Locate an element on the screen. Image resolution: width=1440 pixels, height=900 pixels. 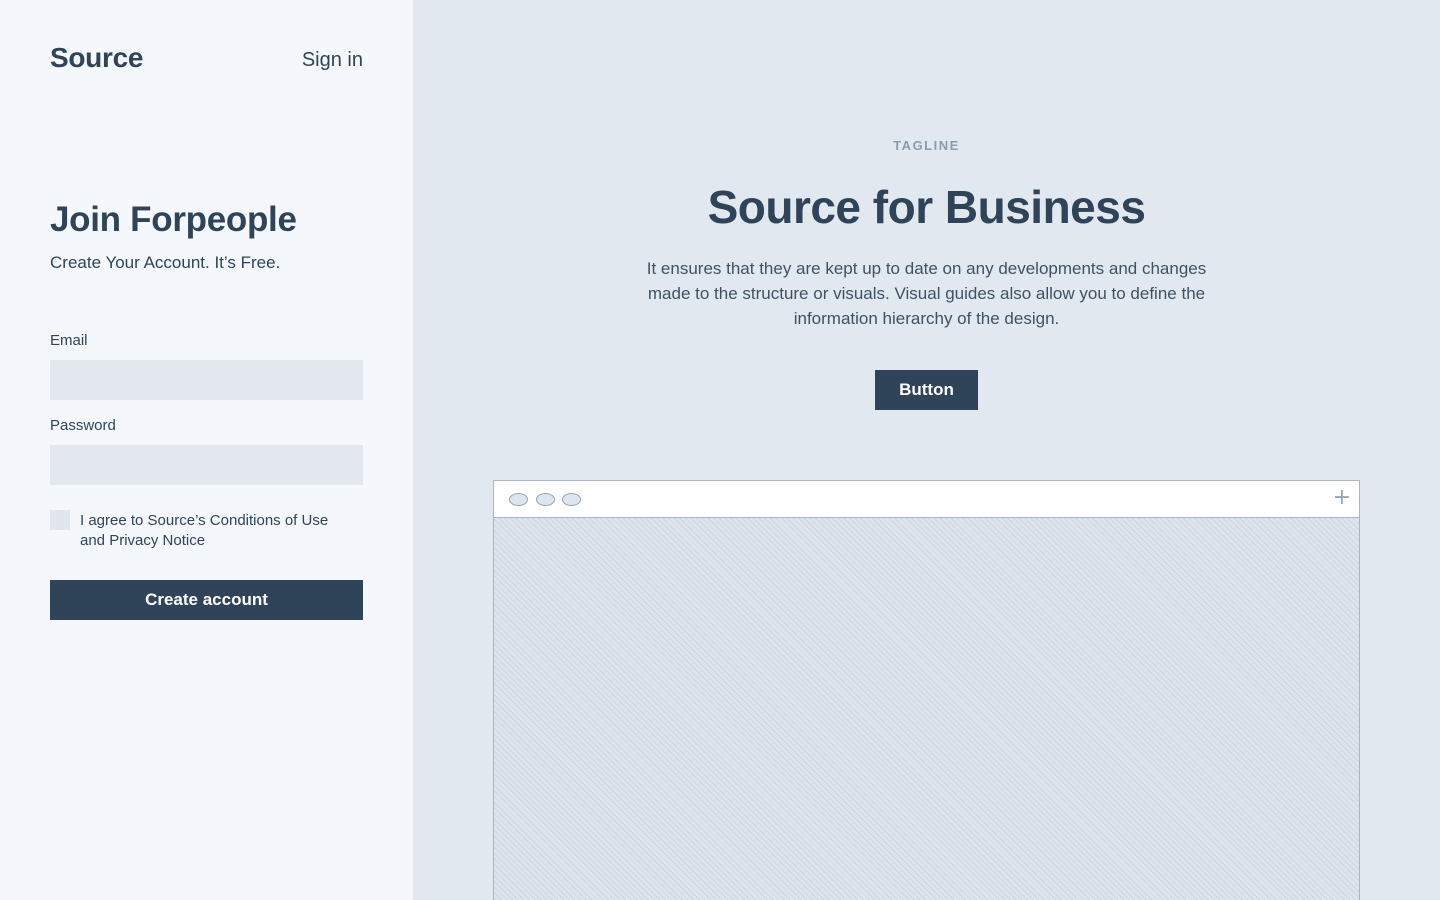
plus-icon: + is located at coordinates (1342, 498).